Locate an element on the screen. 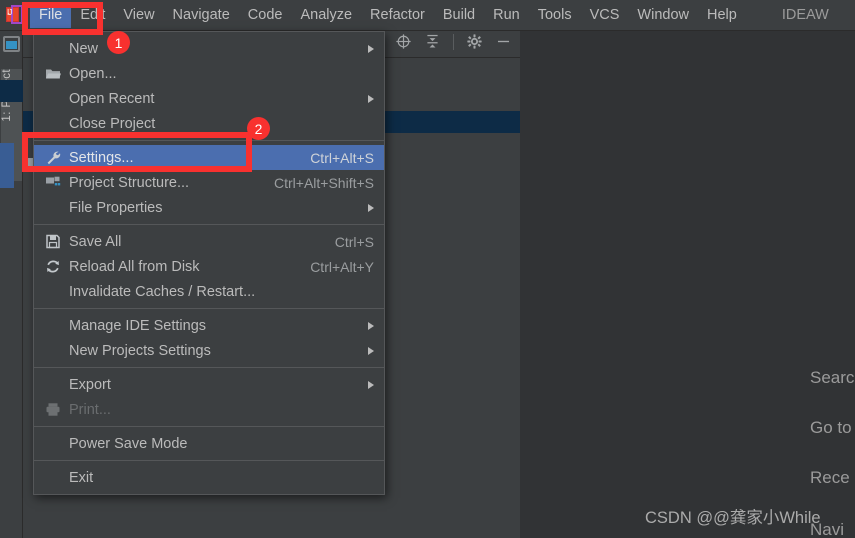 Image resolution: width=855 pixels, height=538 pixels. printer-icon-wrapper is located at coordinates (52, 409).